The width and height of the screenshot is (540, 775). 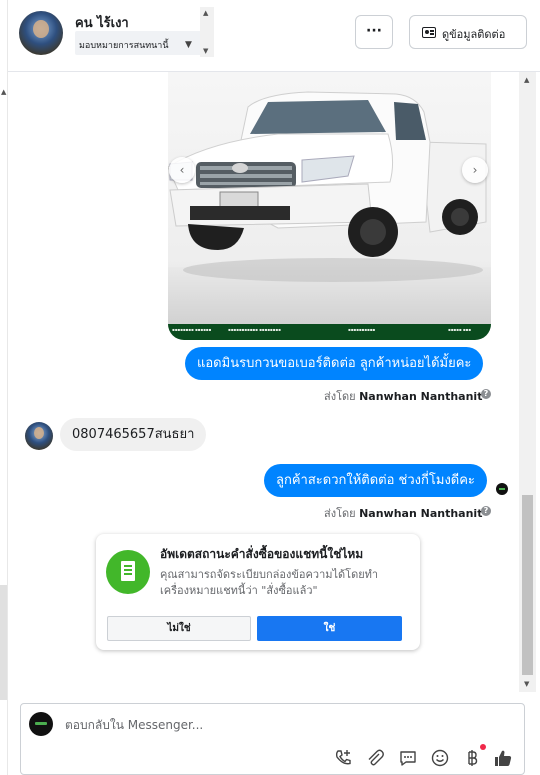 I want to click on incoming-message-bubble: 0807465657สนธยา, so click(x=133, y=434).